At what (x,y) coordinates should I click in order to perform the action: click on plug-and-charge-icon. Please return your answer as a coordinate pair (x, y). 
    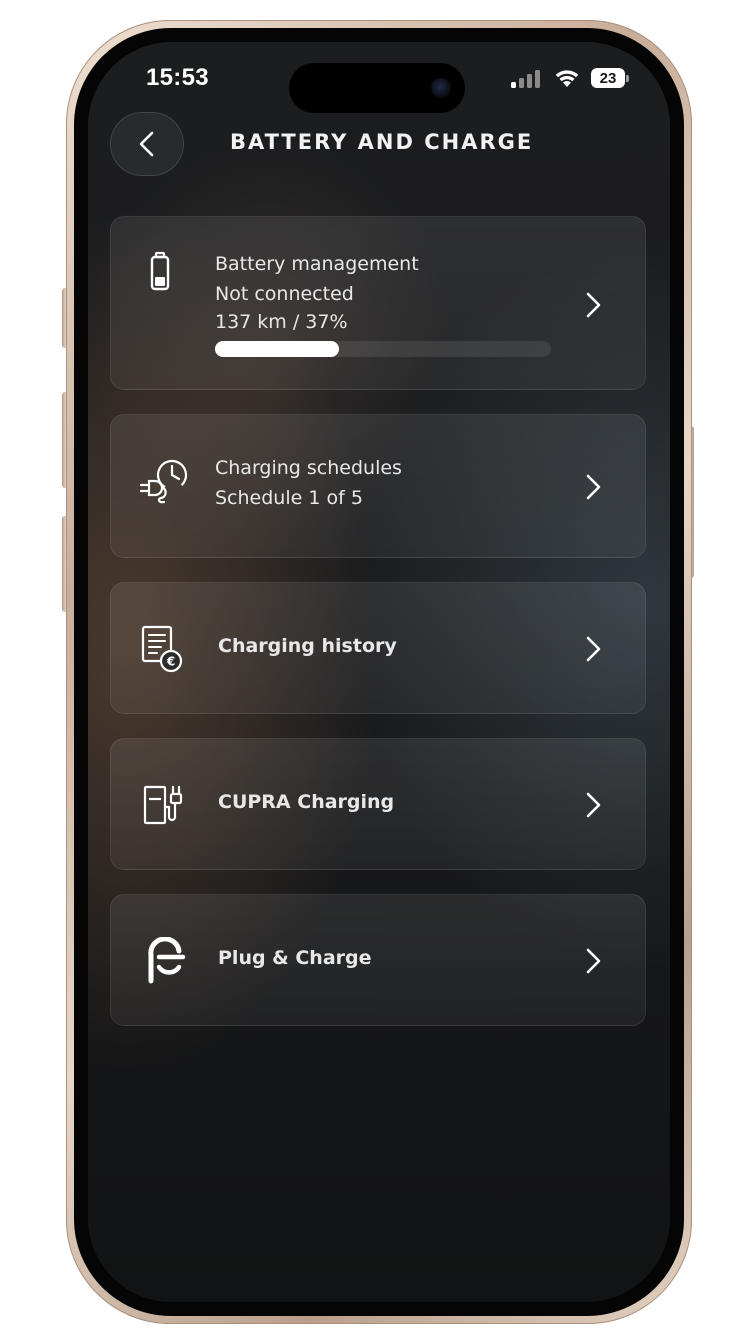
    Looking at the image, I should click on (167, 960).